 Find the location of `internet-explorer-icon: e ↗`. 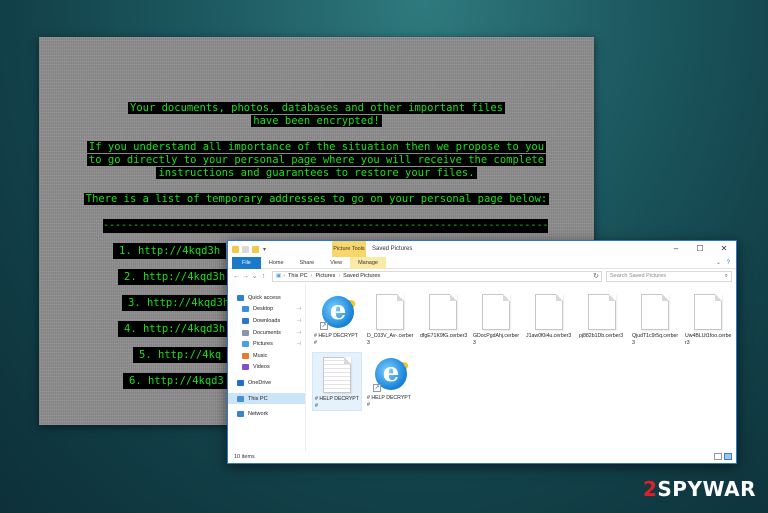

internet-explorer-icon: e ↗ is located at coordinates (338, 312).